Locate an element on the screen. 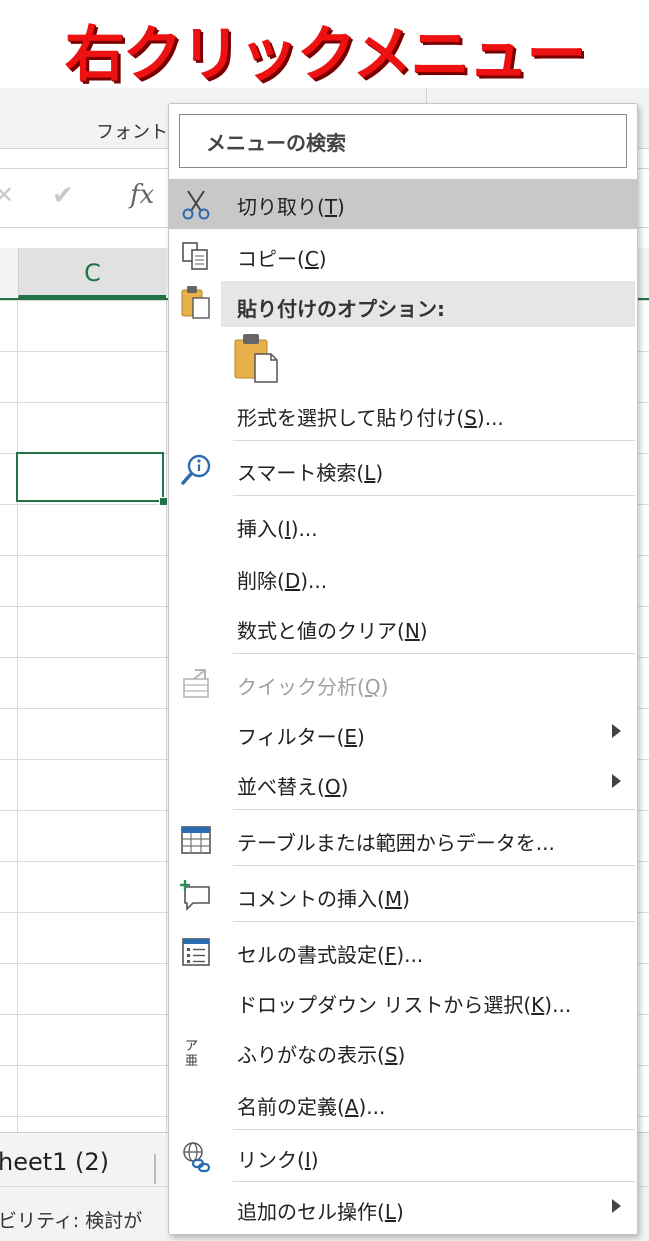  quick-analysis-icon is located at coordinates (196, 683).